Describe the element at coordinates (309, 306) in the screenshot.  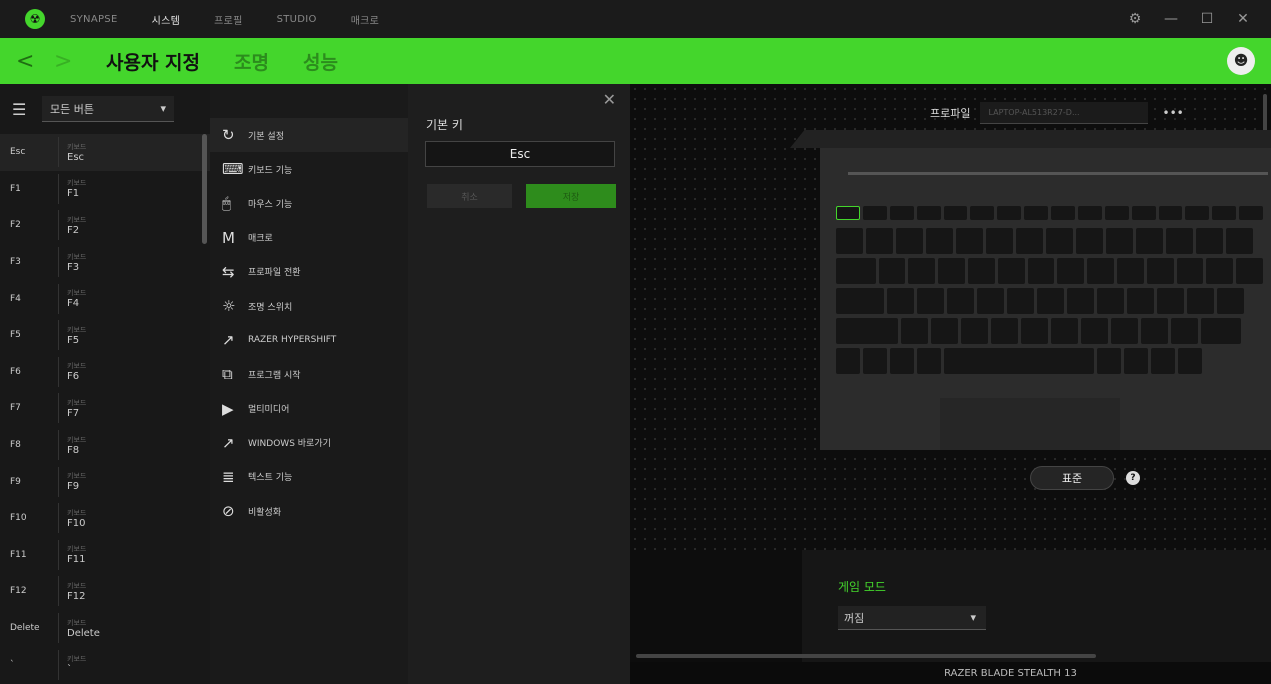
I see `function-menu-item: ☼ 조명 스위치` at that location.